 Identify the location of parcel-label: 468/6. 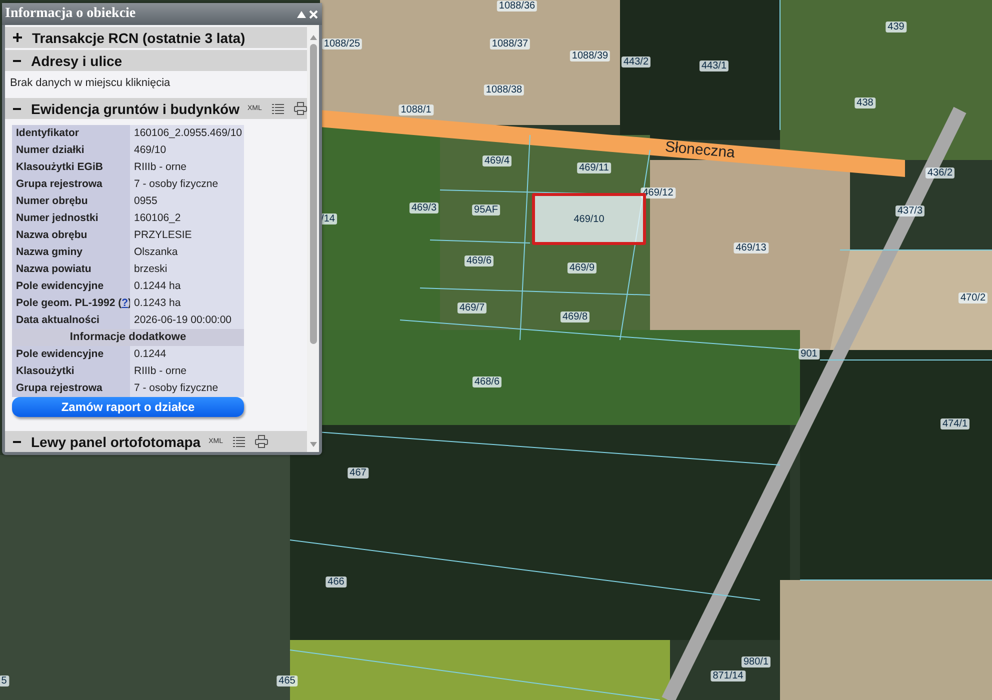
(487, 382).